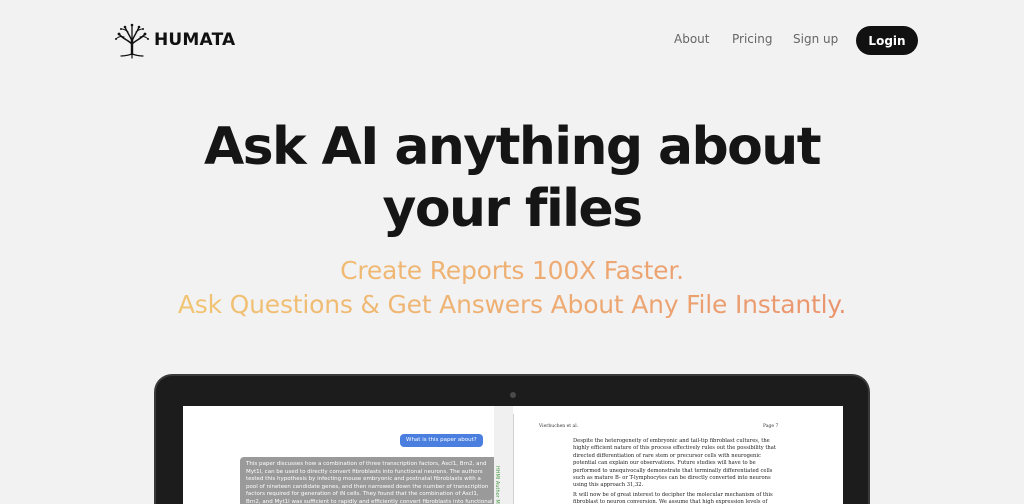 The width and height of the screenshot is (1024, 504). What do you see at coordinates (497, 485) in the screenshot?
I see `document-side-label: HHMI Author M` at bounding box center [497, 485].